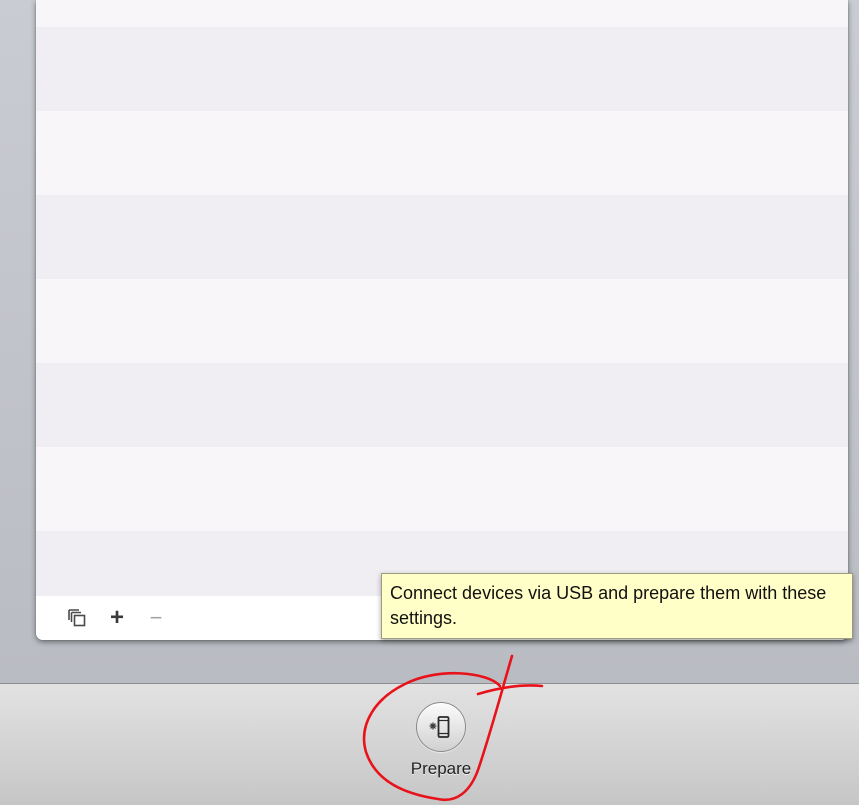 The height and width of the screenshot is (805, 859). What do you see at coordinates (156, 618) in the screenshot?
I see `remove-button: −` at bounding box center [156, 618].